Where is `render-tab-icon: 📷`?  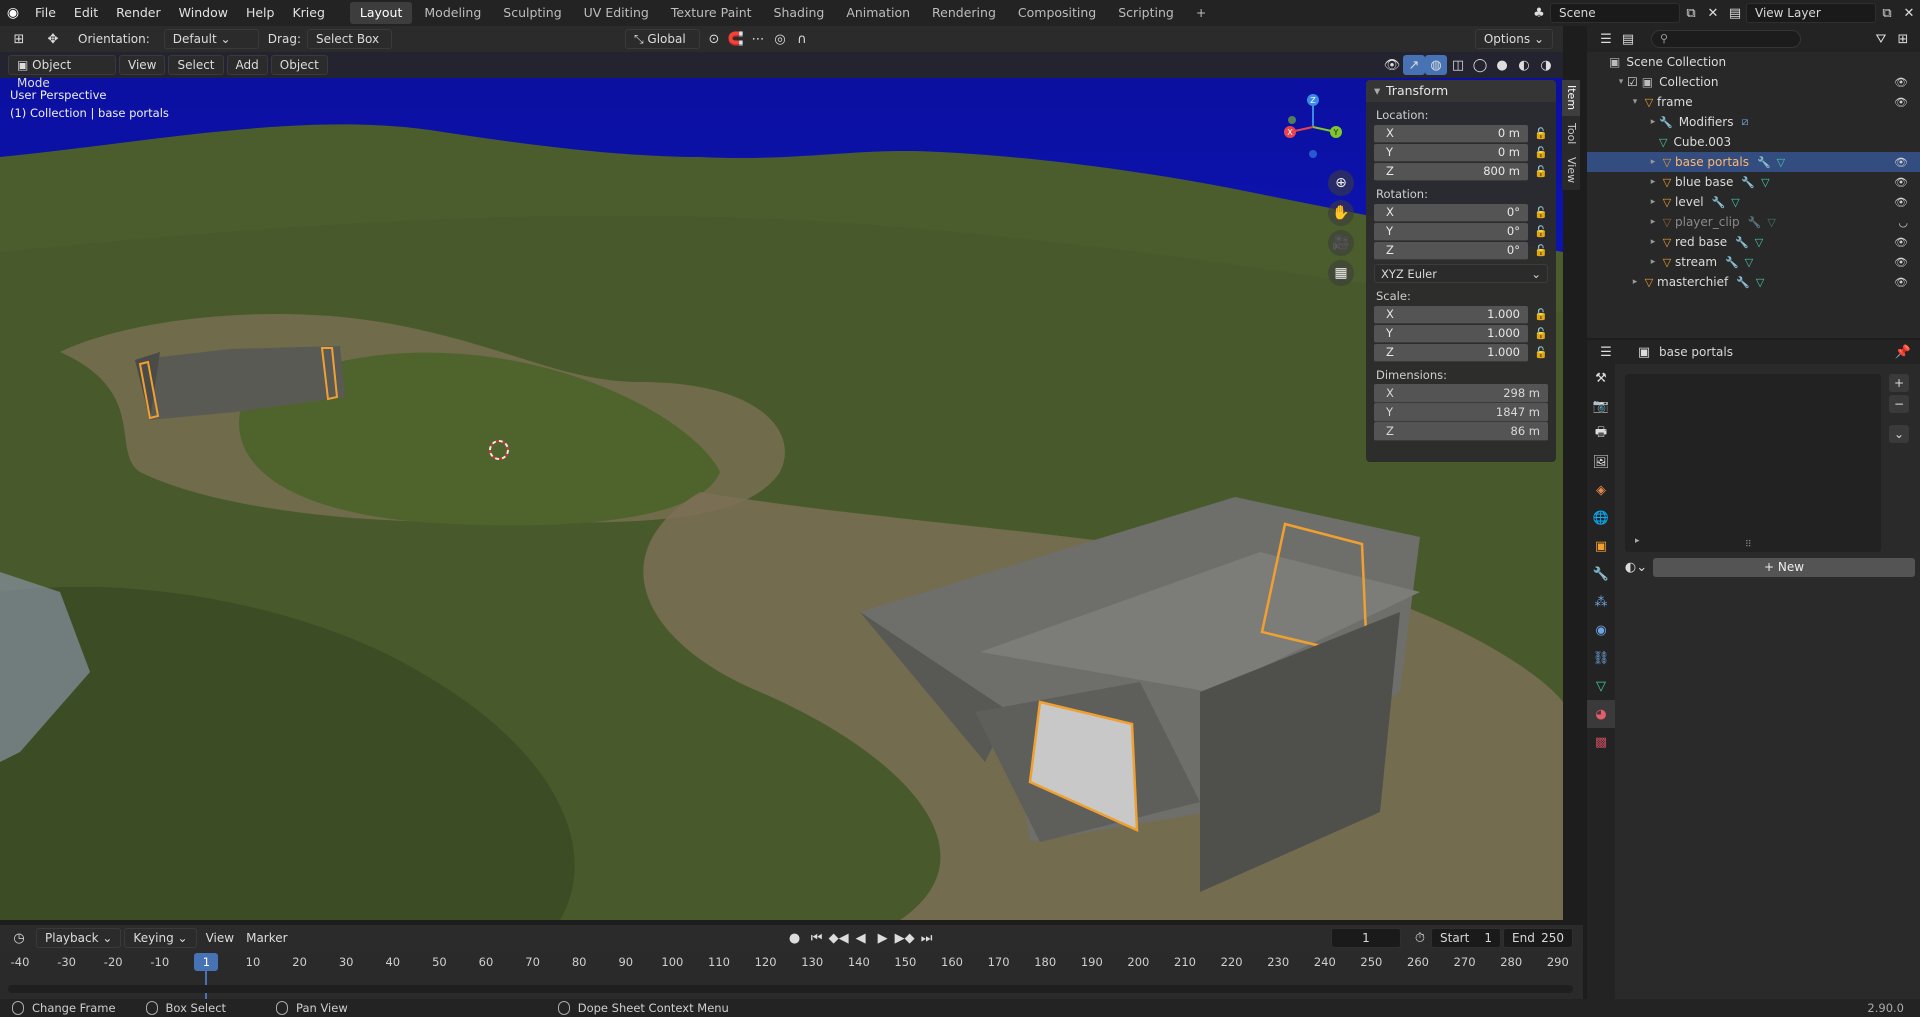
render-tab-icon: 📷 is located at coordinates (1601, 406).